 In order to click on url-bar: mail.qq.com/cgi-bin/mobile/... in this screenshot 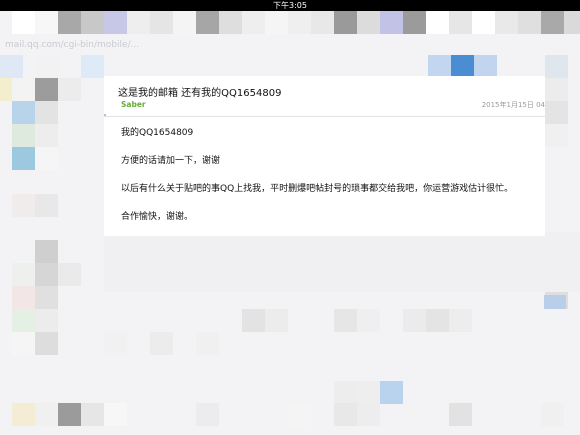, I will do `click(155, 45)`.